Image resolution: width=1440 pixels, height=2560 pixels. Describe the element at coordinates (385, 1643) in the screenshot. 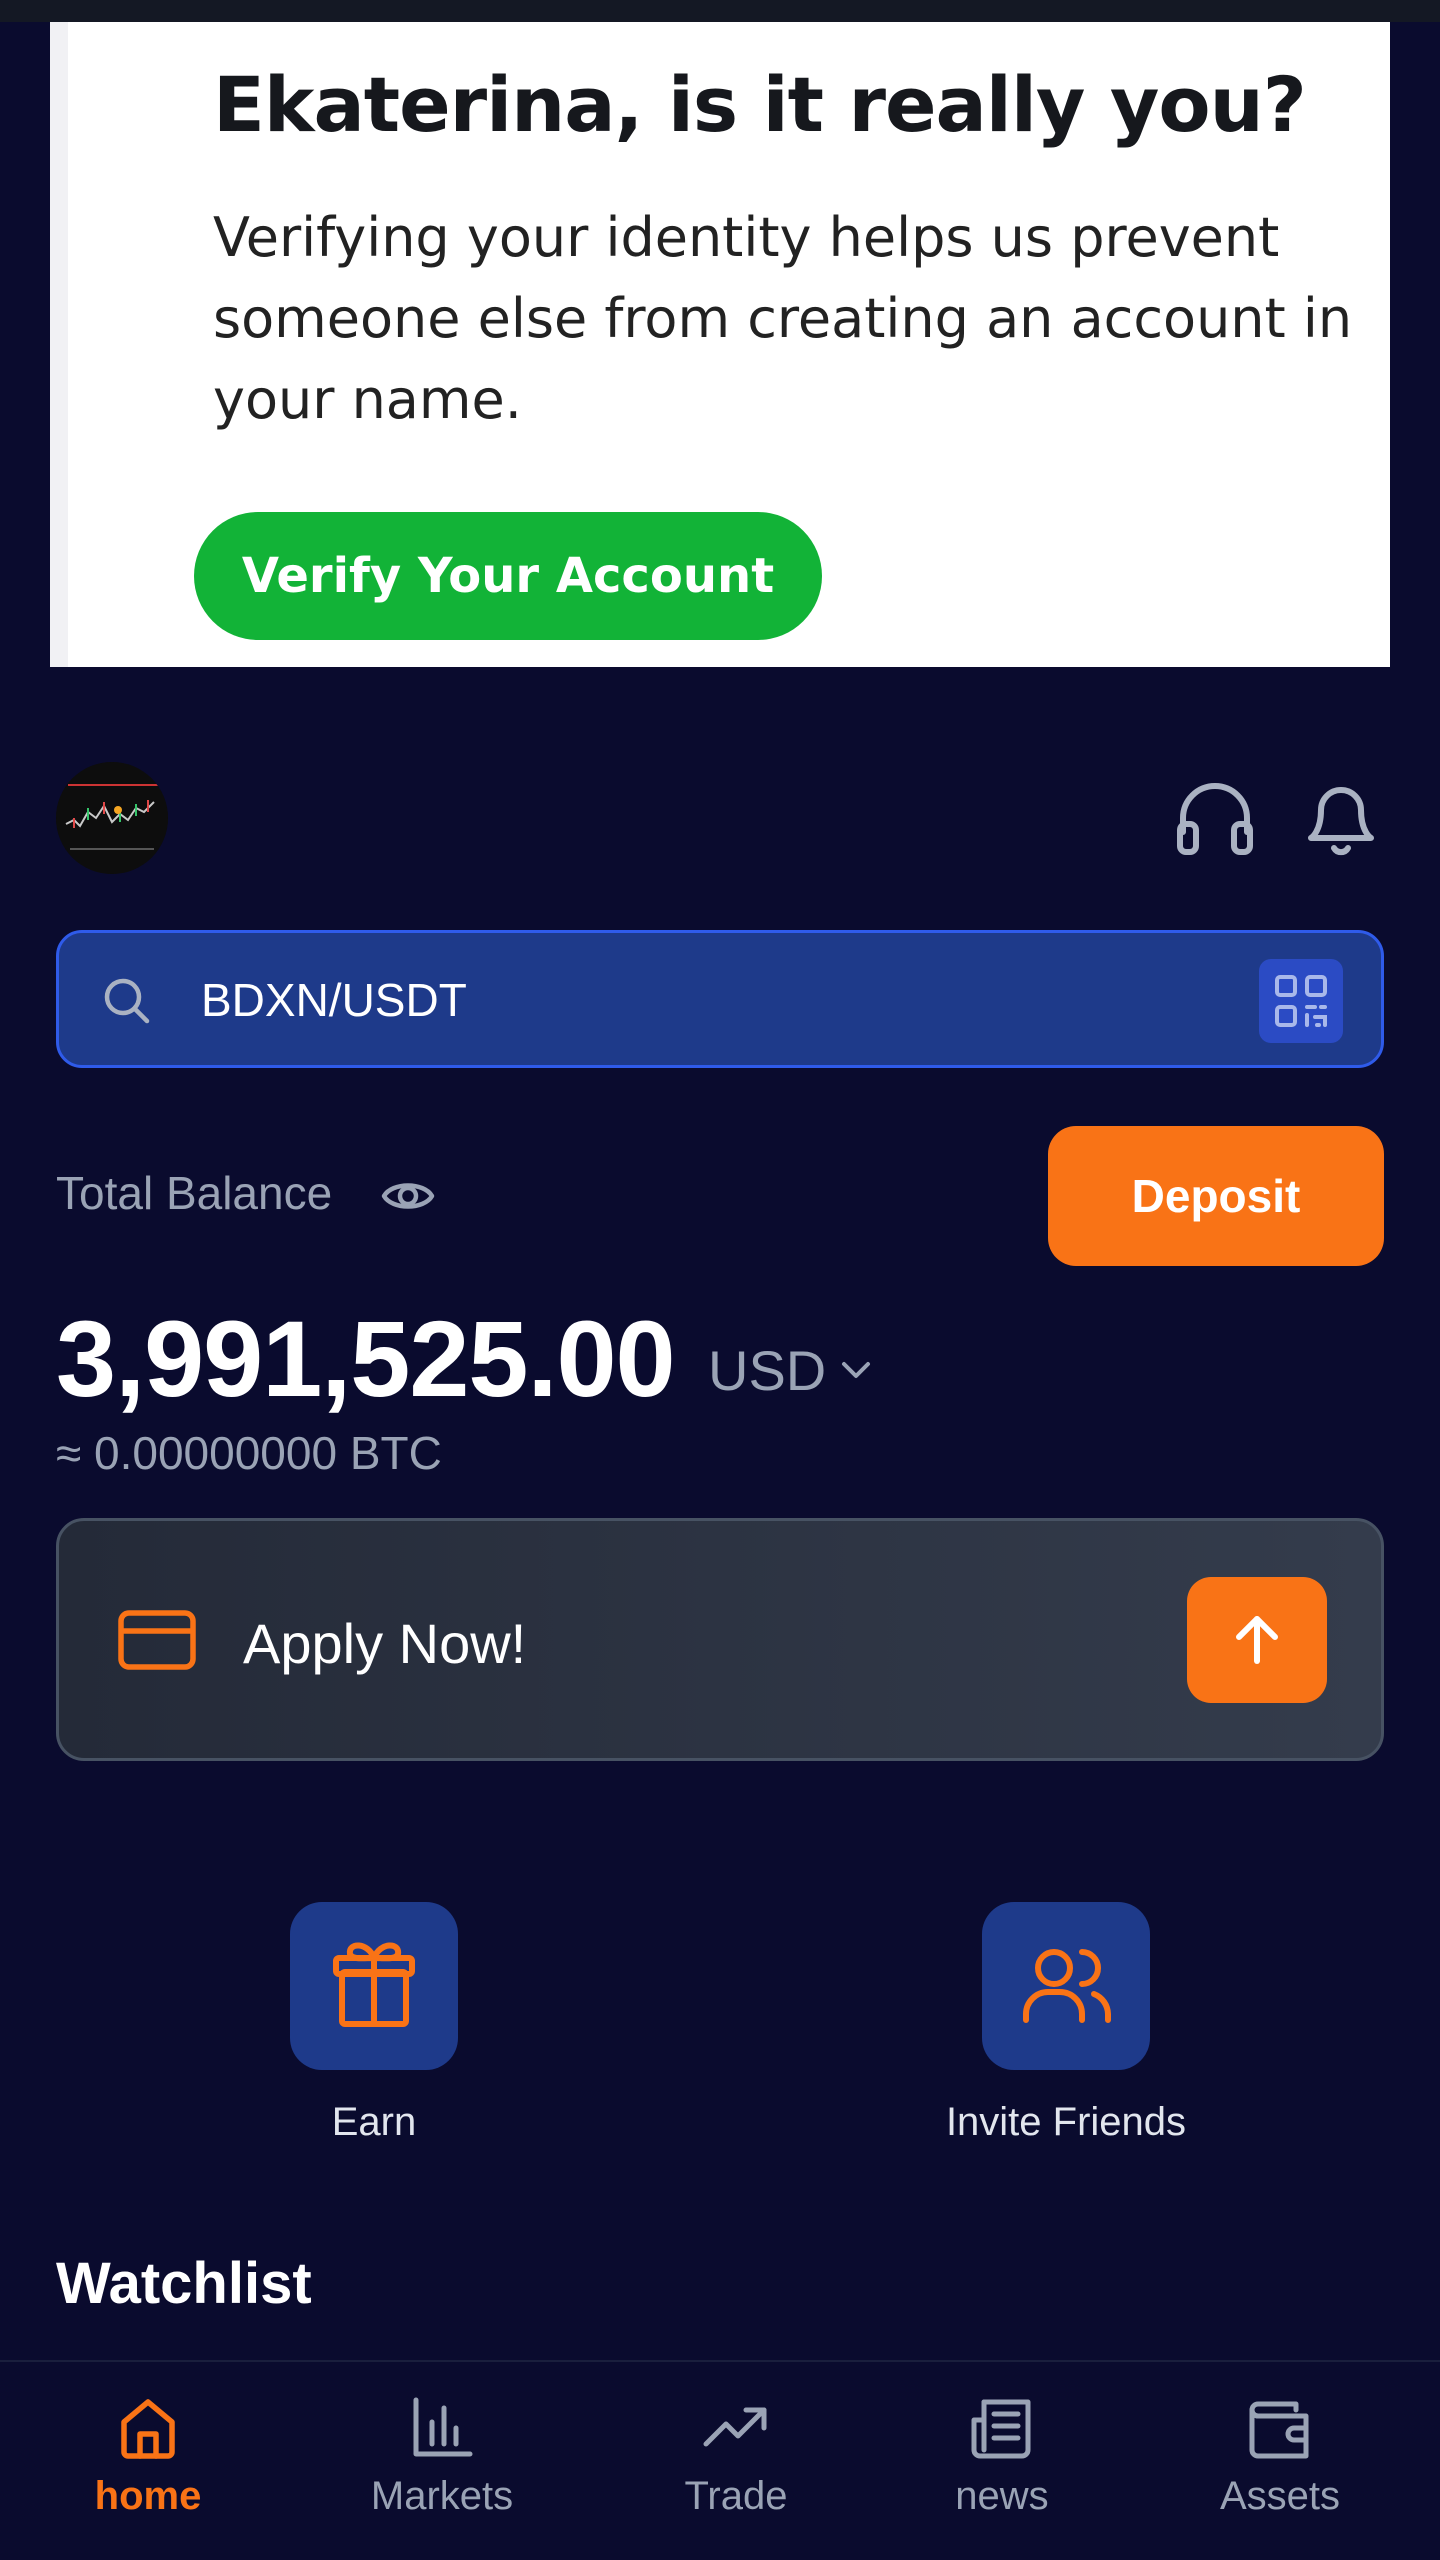

I see `apply-now-label: Apply Now!` at that location.